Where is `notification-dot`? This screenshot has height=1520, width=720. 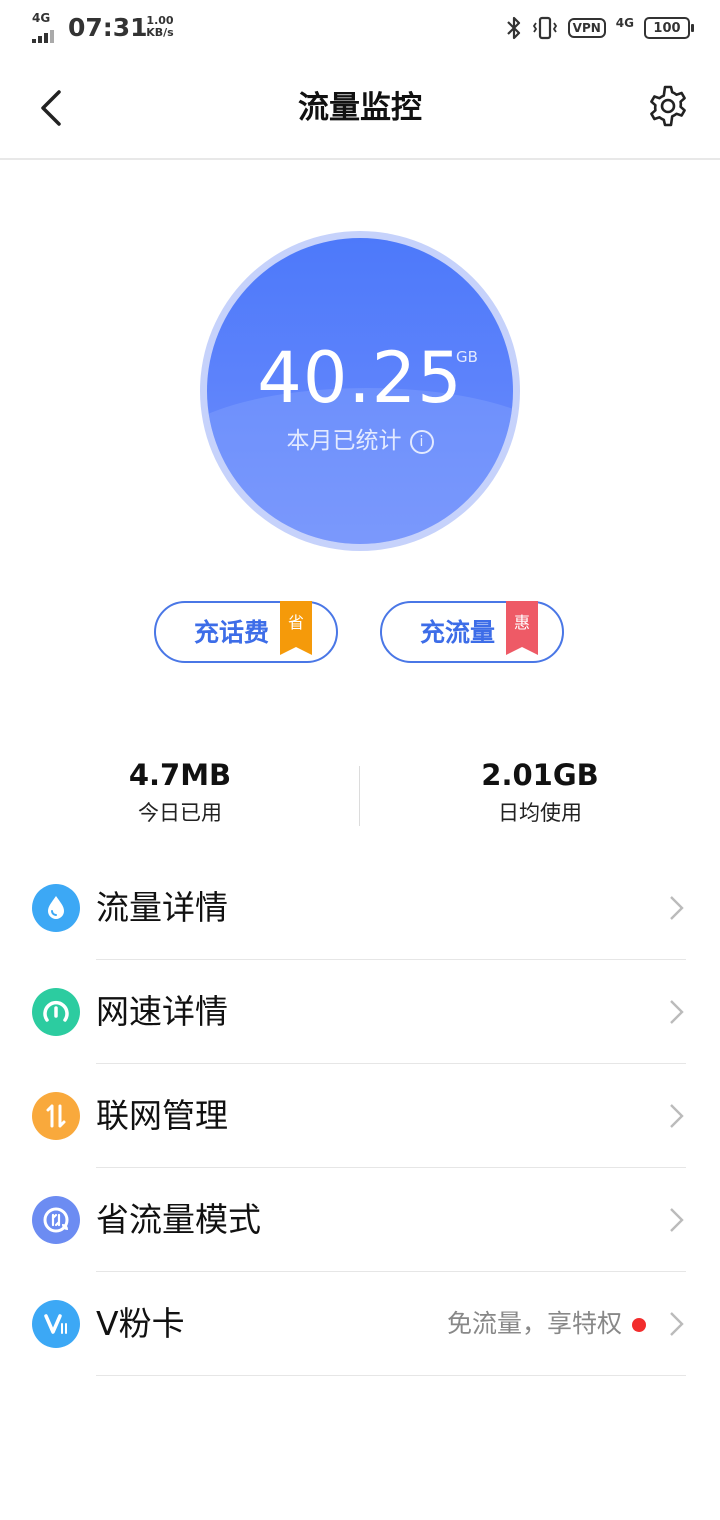
notification-dot is located at coordinates (639, 1325).